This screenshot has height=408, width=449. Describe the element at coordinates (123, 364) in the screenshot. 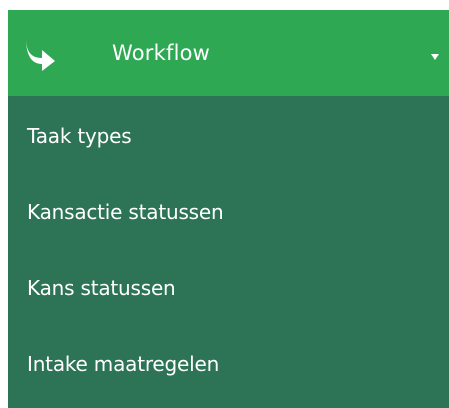

I see `menu-item-label: Intake maatregelen` at that location.